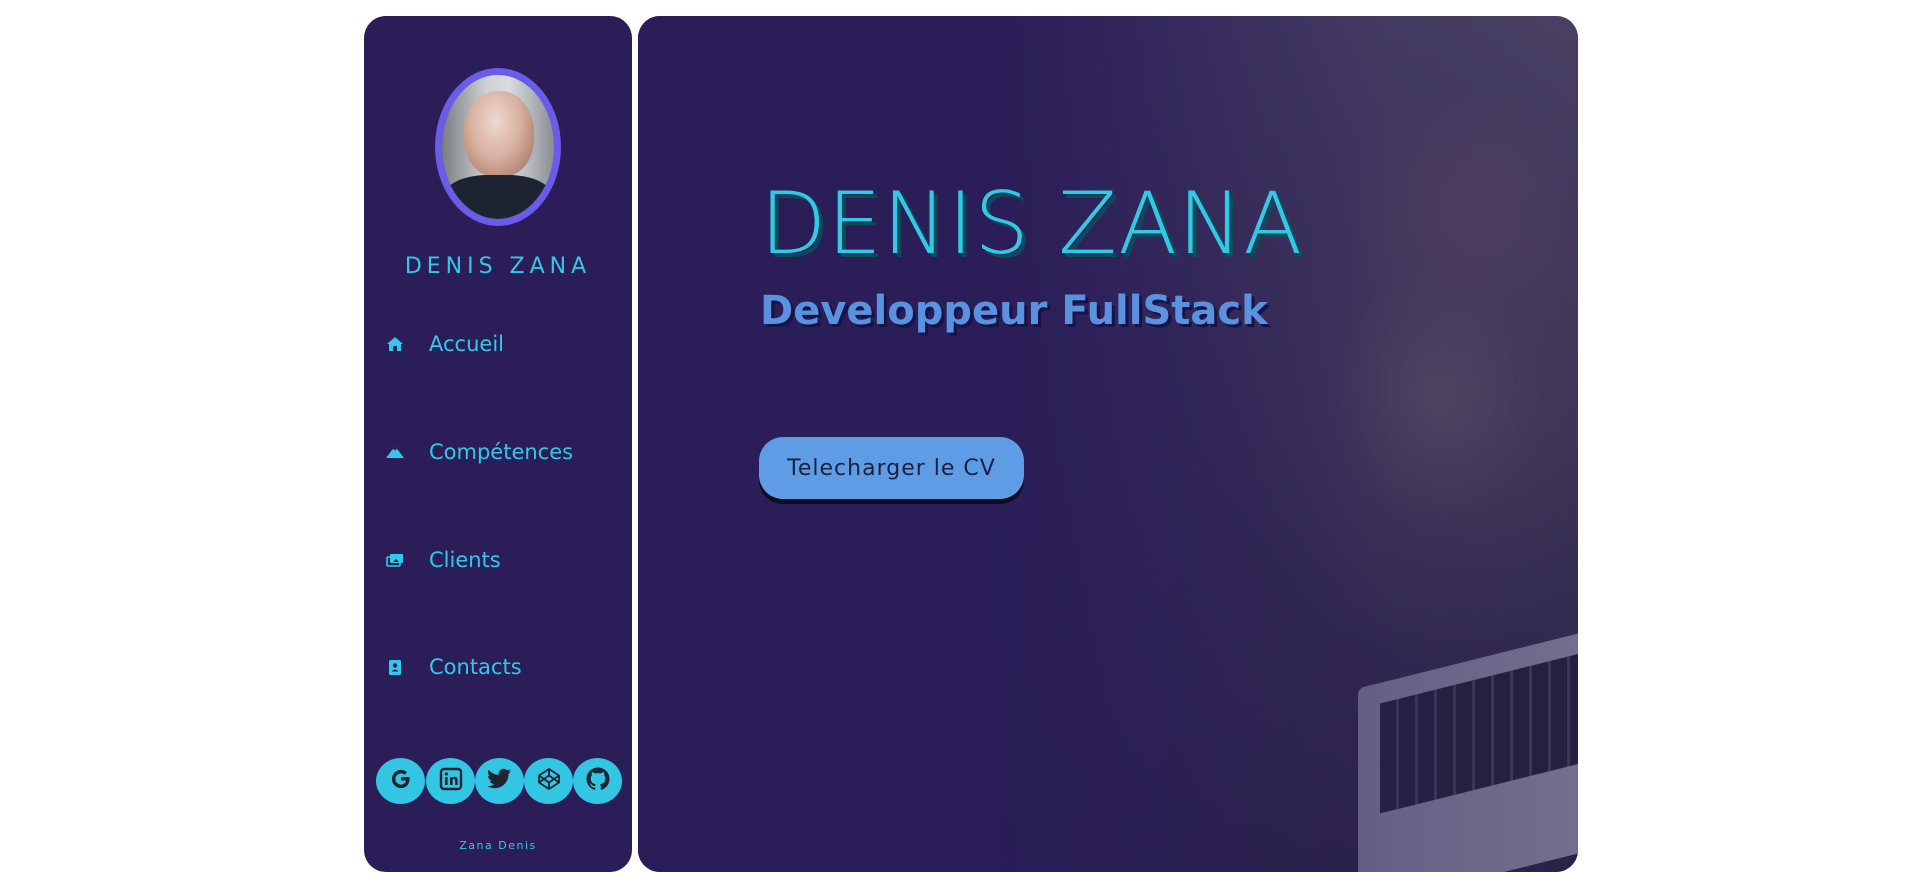  I want to click on linkedin-link, so click(450, 781).